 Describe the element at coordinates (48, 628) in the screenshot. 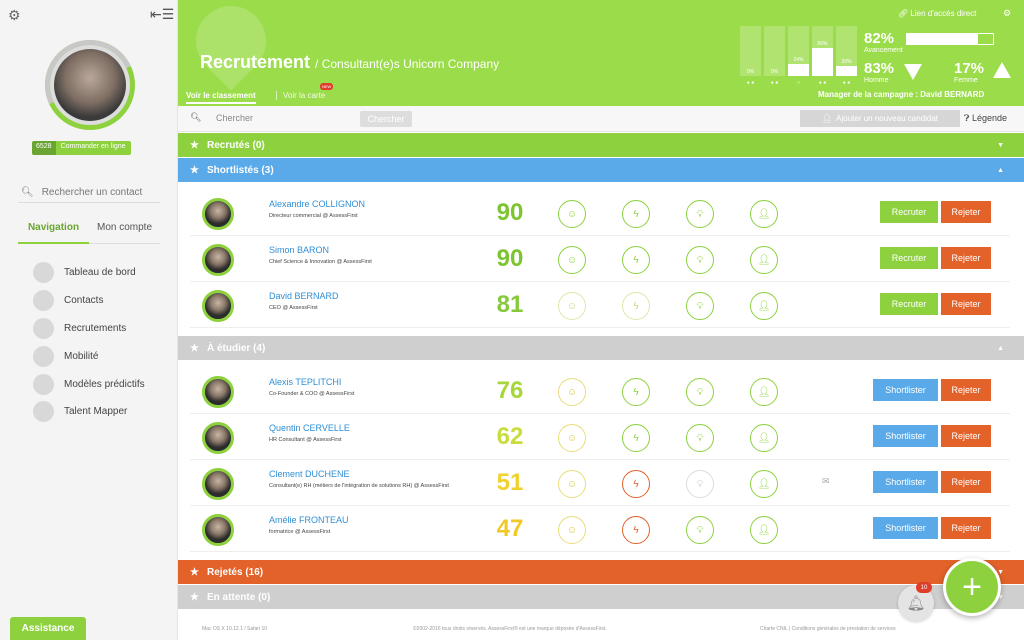

I see `assistance-button: Assistance` at that location.